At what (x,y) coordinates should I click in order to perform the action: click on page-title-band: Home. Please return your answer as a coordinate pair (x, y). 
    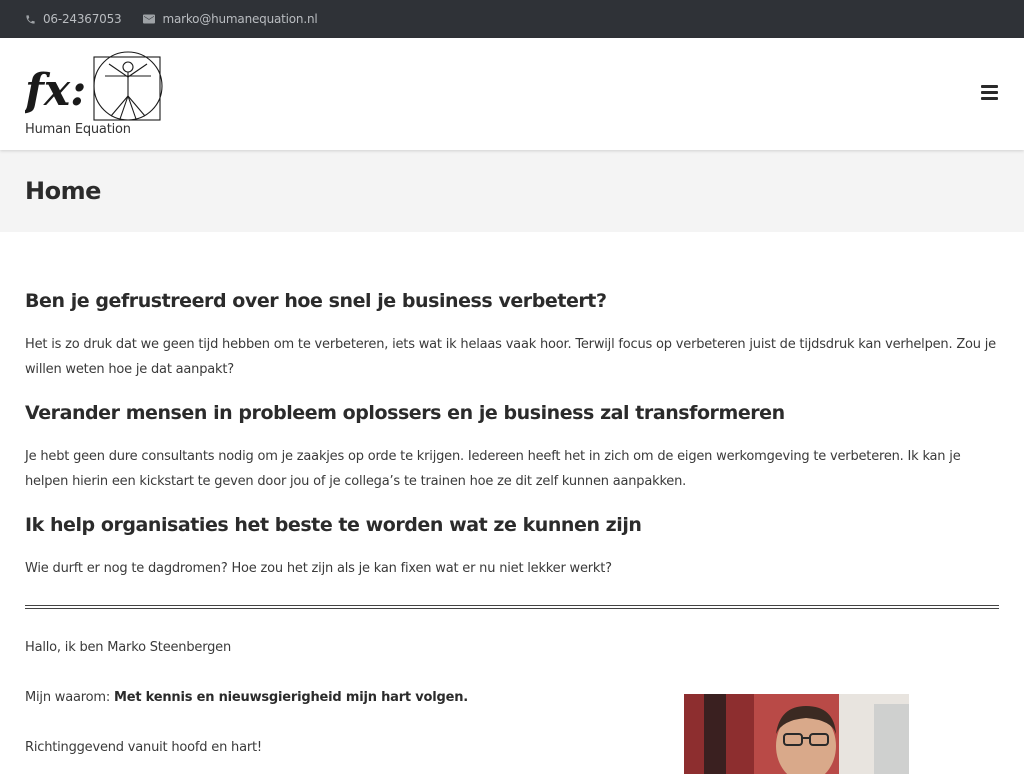
    Looking at the image, I should click on (512, 191).